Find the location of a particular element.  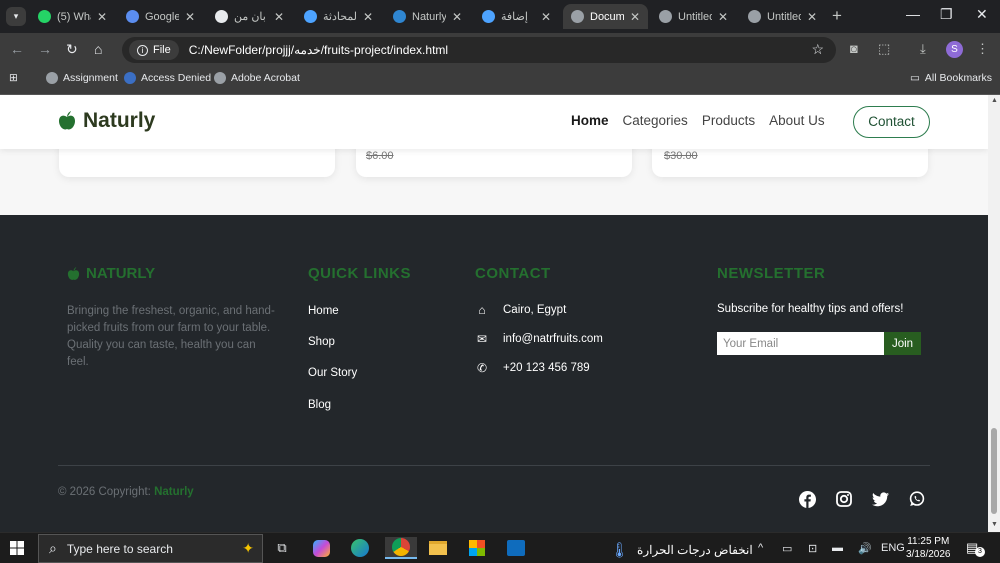

chevron-up-icon: ^ is located at coordinates (760, 548).